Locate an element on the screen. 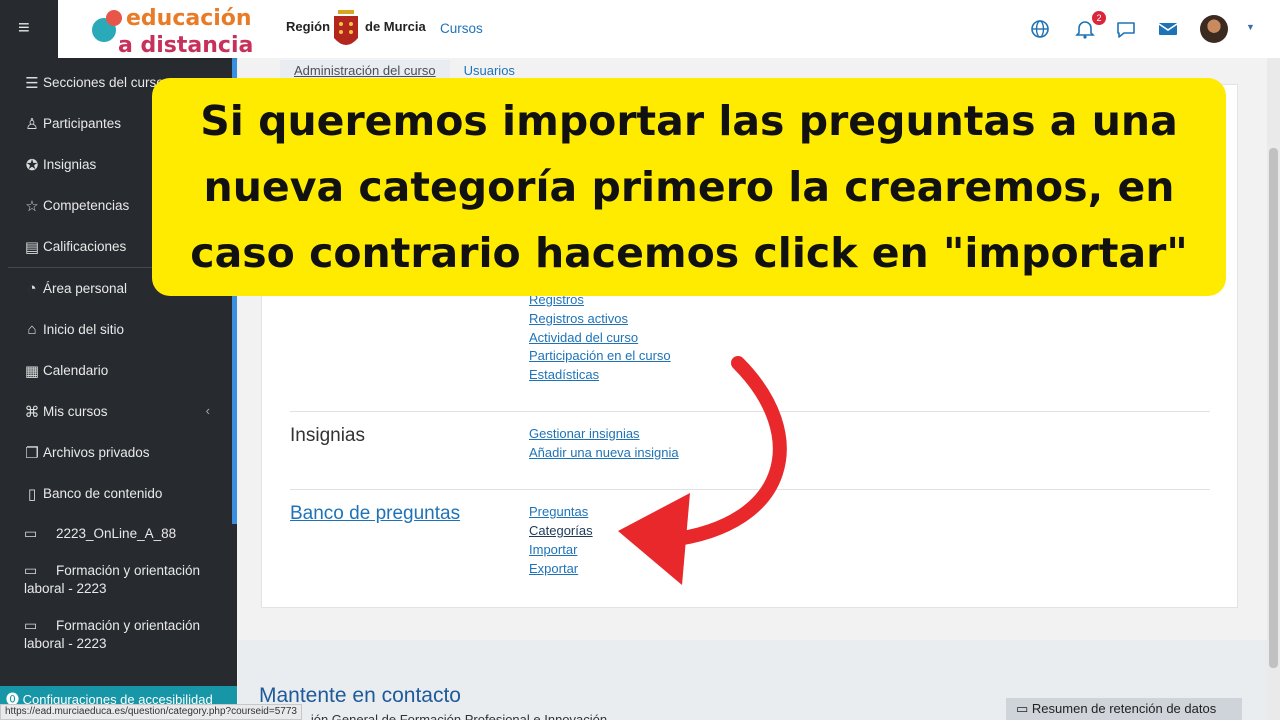 This screenshot has width=1280, height=720. star-icon: ☆ is located at coordinates (32, 206).